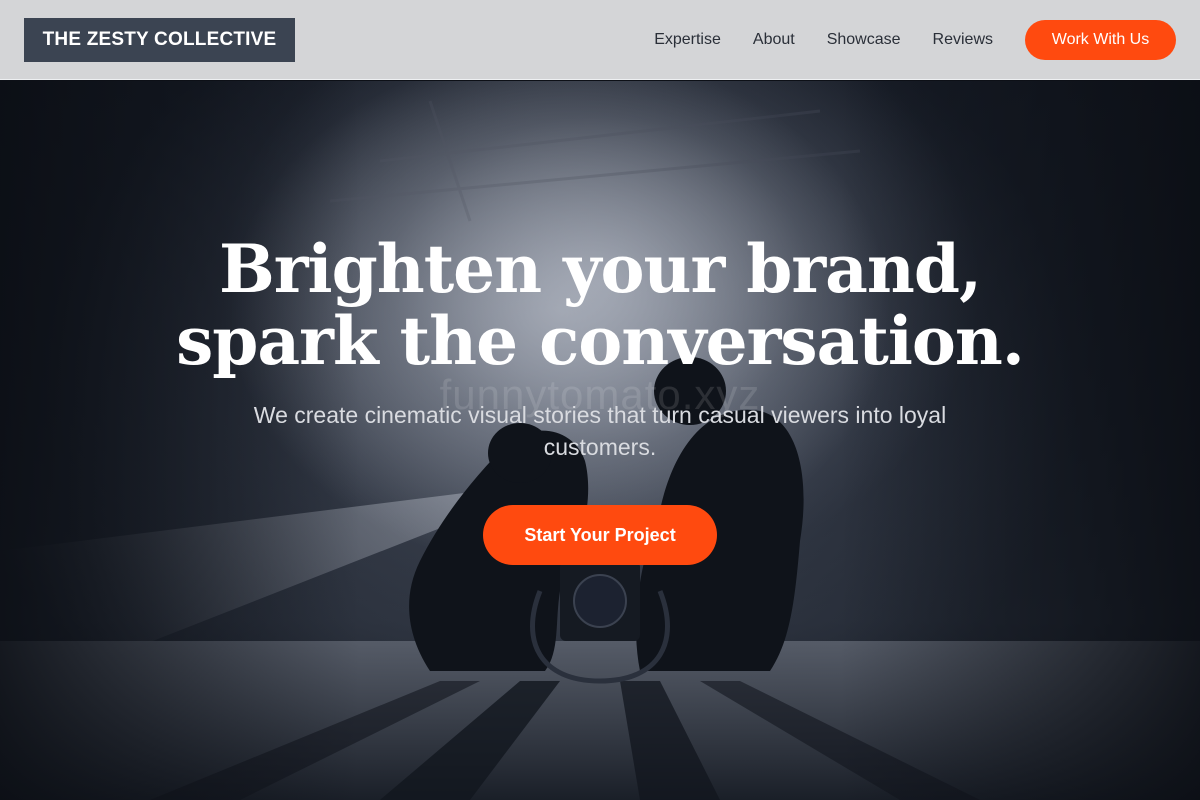  I want to click on nav-link-expertise: Expertise, so click(687, 40).